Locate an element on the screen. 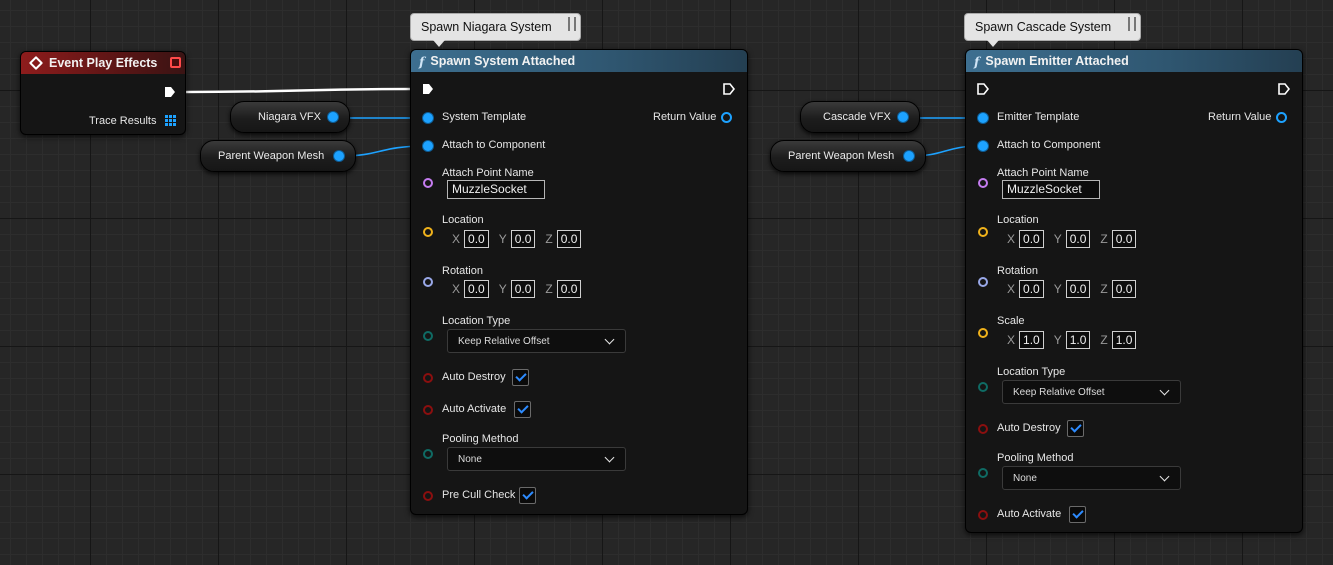  parent-weapon-mesh-variable-2: Parent Weapon Mesh is located at coordinates (848, 156).